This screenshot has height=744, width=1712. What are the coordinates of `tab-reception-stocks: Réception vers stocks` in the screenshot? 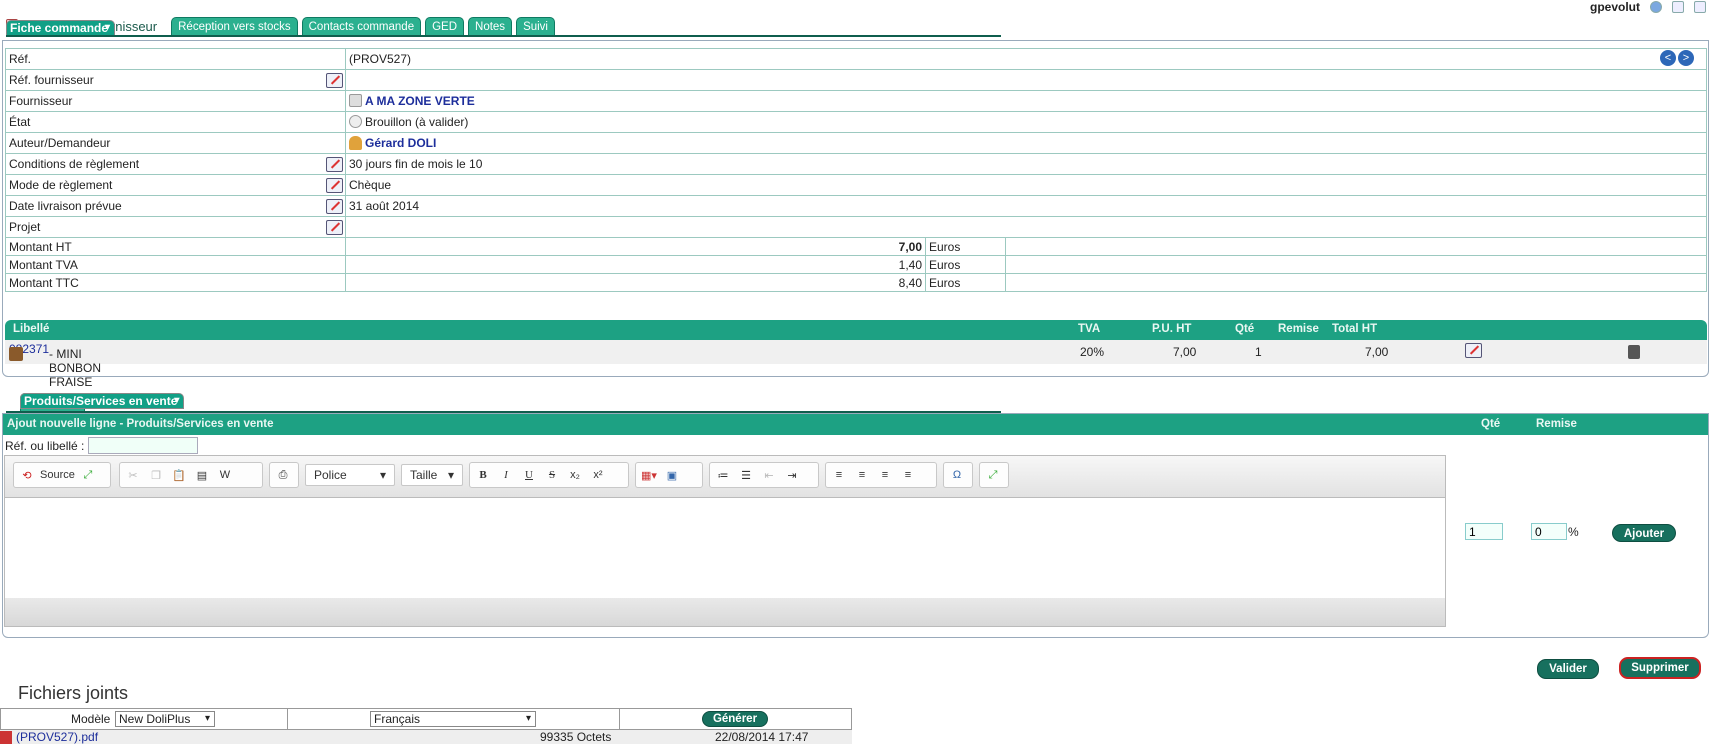 It's located at (234, 26).